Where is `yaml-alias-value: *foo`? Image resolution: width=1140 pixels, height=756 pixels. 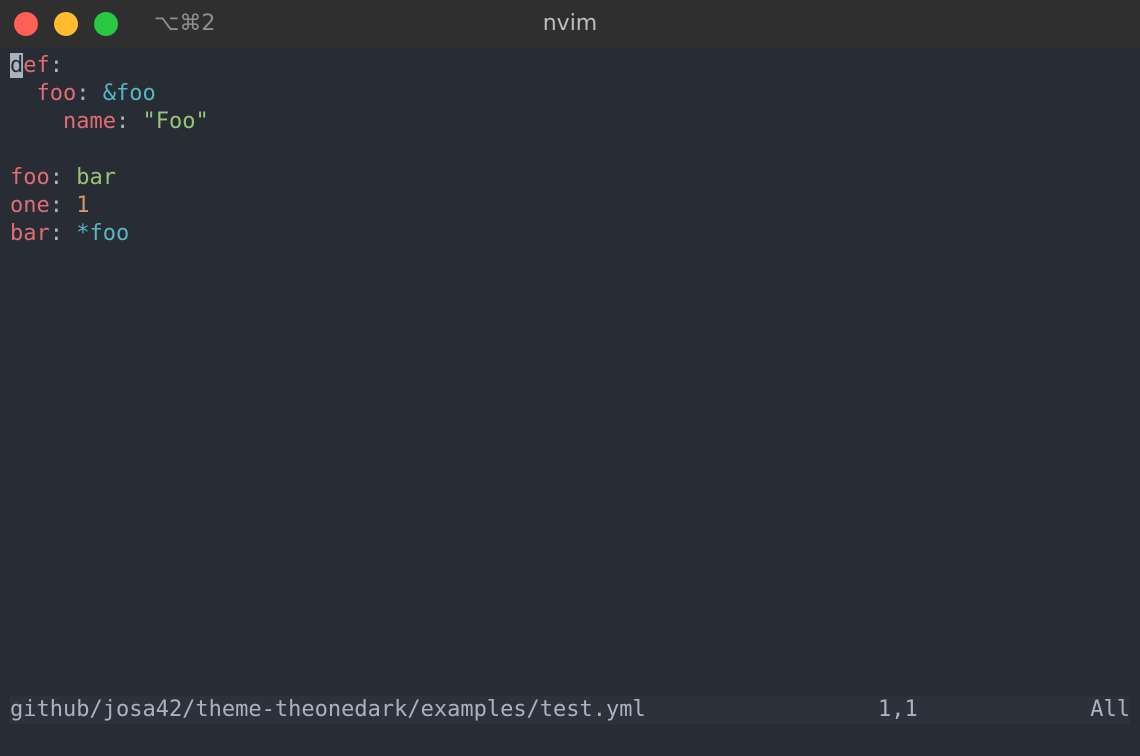
yaml-alias-value: *foo is located at coordinates (103, 233).